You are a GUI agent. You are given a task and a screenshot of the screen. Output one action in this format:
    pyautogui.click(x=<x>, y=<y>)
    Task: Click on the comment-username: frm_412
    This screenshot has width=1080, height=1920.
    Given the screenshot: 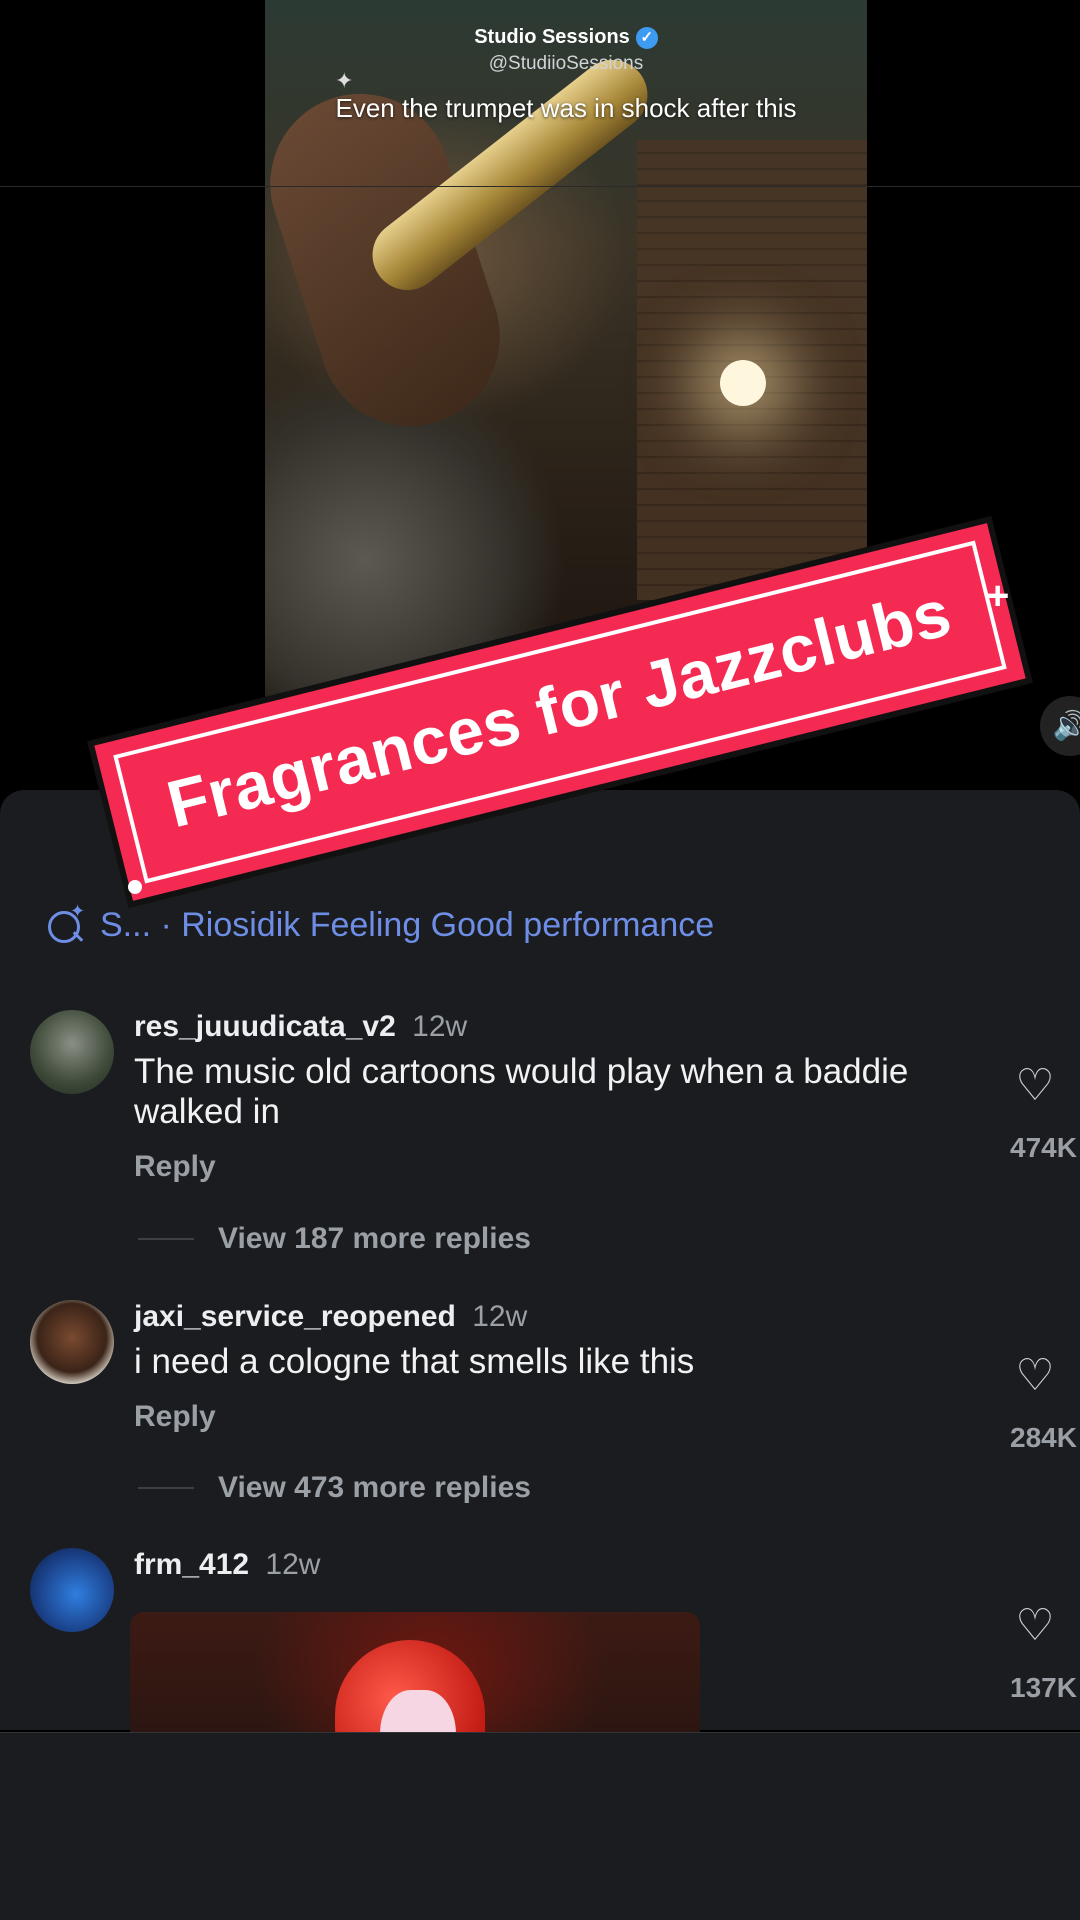 What is the action you would take?
    pyautogui.click(x=191, y=1564)
    